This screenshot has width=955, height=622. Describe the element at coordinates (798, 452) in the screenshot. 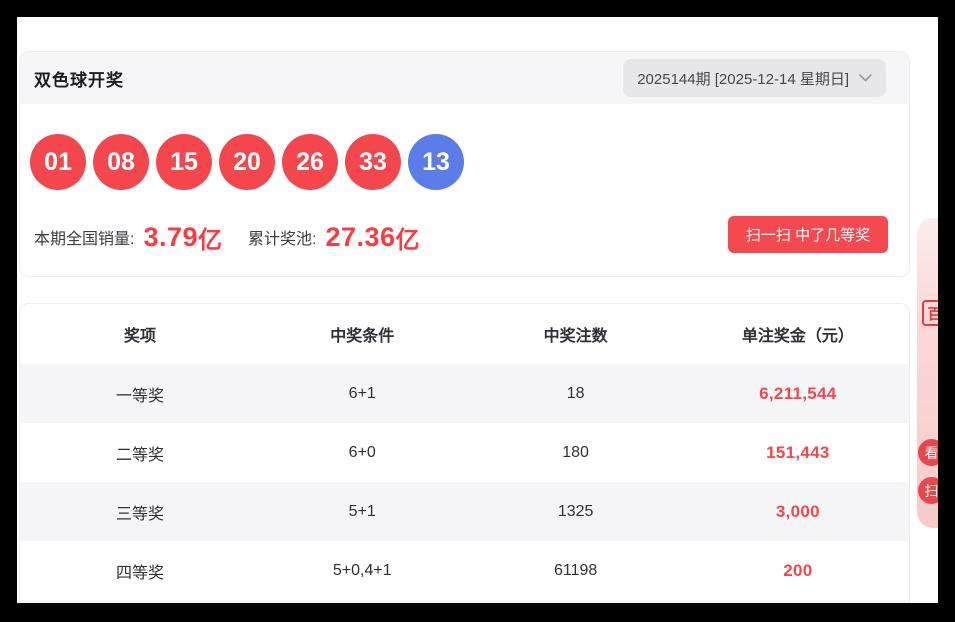

I see `cell-prize-amount: 151,443` at that location.